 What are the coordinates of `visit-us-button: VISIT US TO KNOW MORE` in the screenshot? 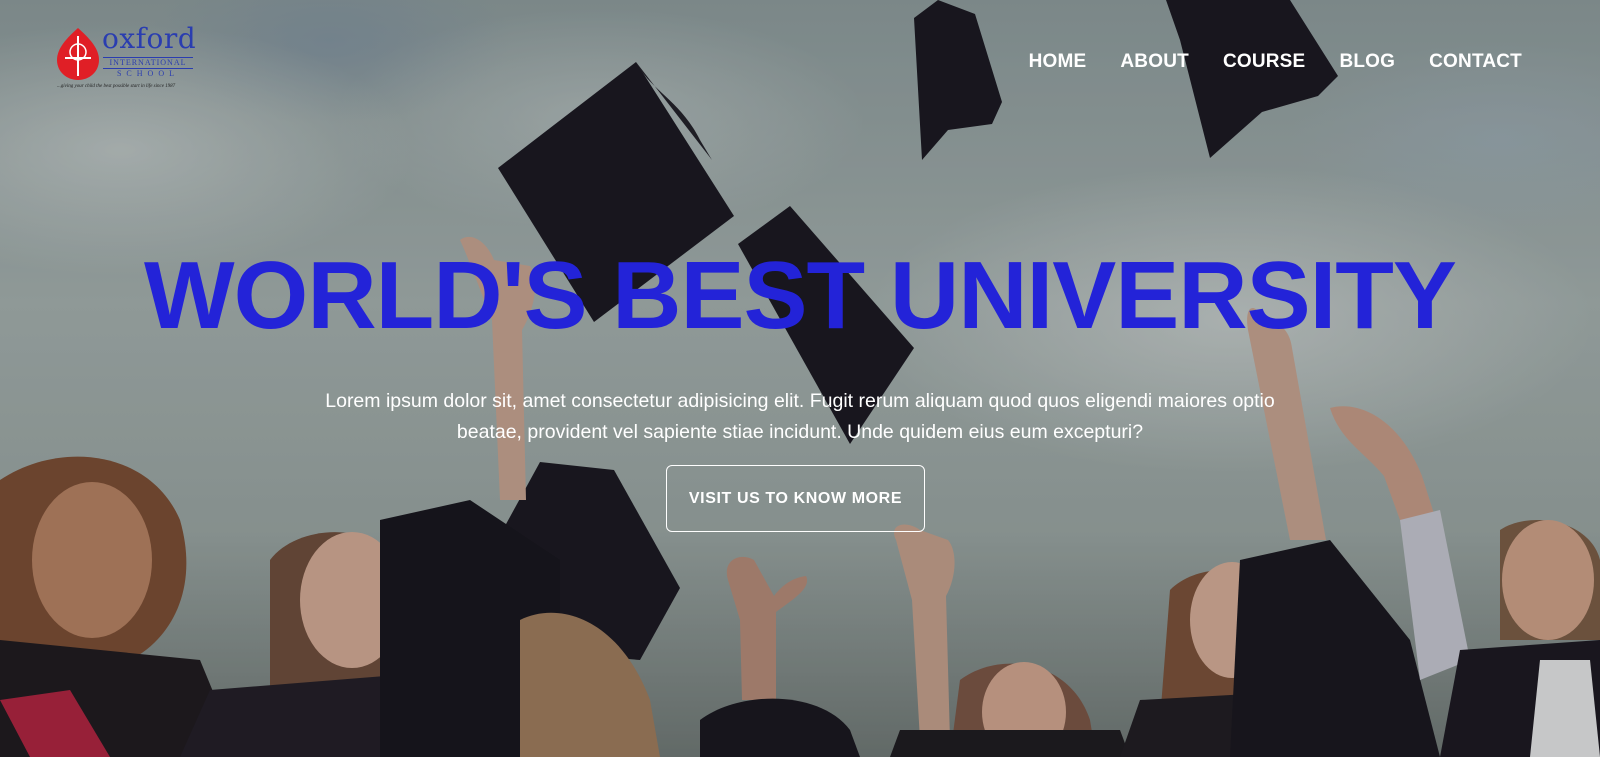 It's located at (795, 498).